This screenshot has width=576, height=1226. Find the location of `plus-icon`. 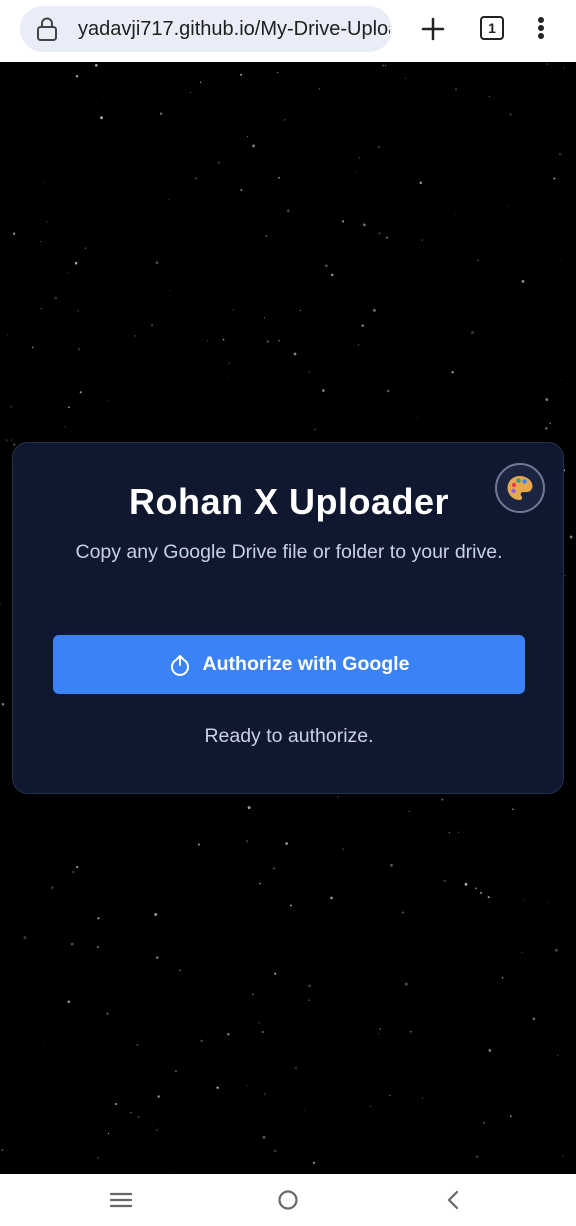

plus-icon is located at coordinates (433, 29).